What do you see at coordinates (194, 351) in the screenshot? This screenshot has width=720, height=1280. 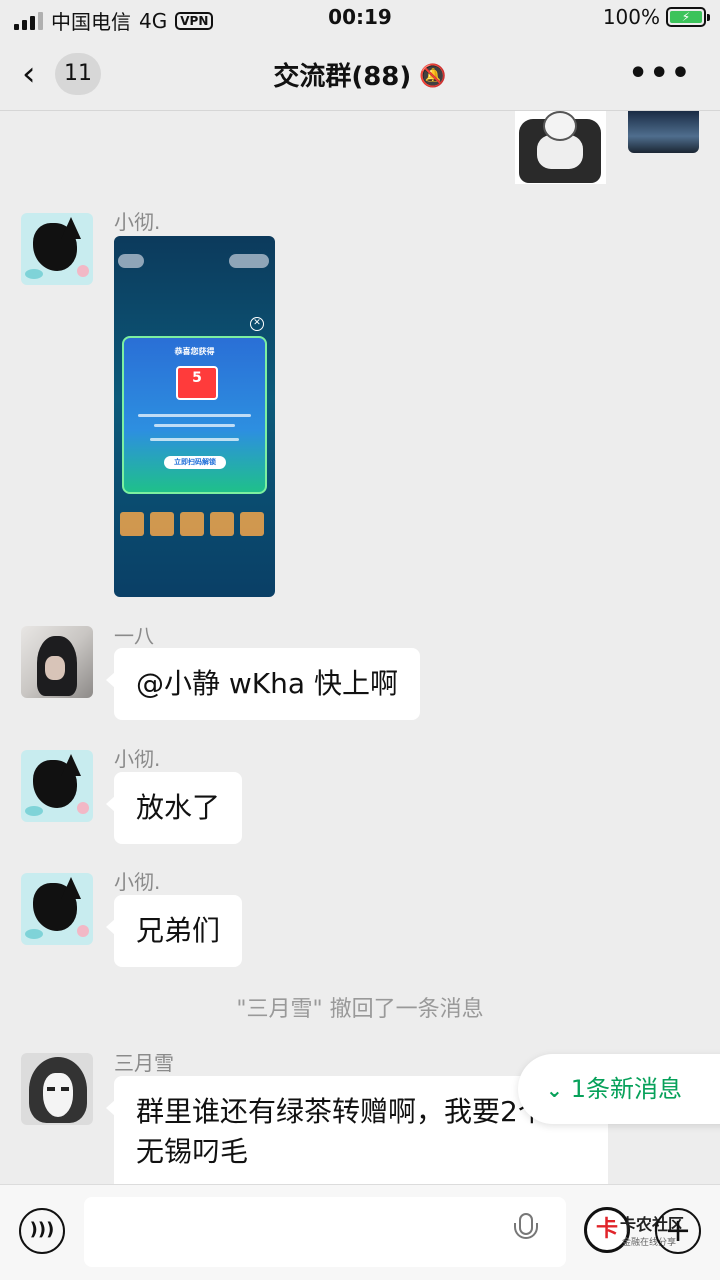 I see `reward-card-title: 恭喜您获得` at bounding box center [194, 351].